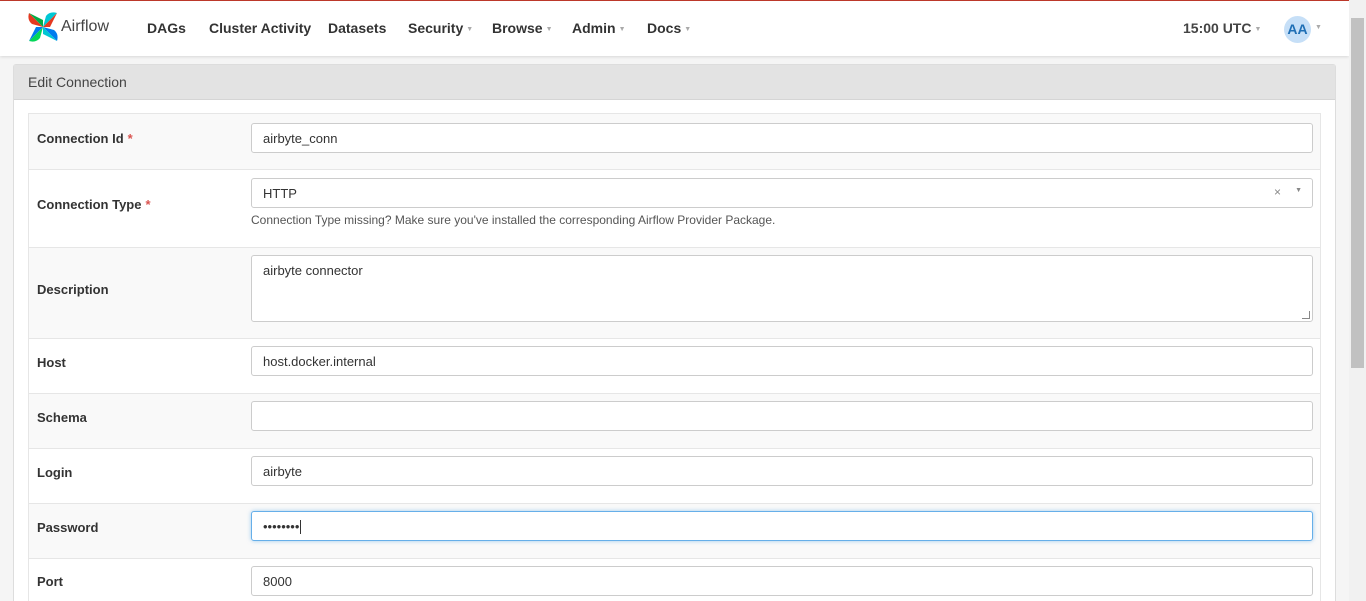 This screenshot has height=601, width=1366. What do you see at coordinates (281, 526) in the screenshot?
I see `password-masked-value: ••••••••` at bounding box center [281, 526].